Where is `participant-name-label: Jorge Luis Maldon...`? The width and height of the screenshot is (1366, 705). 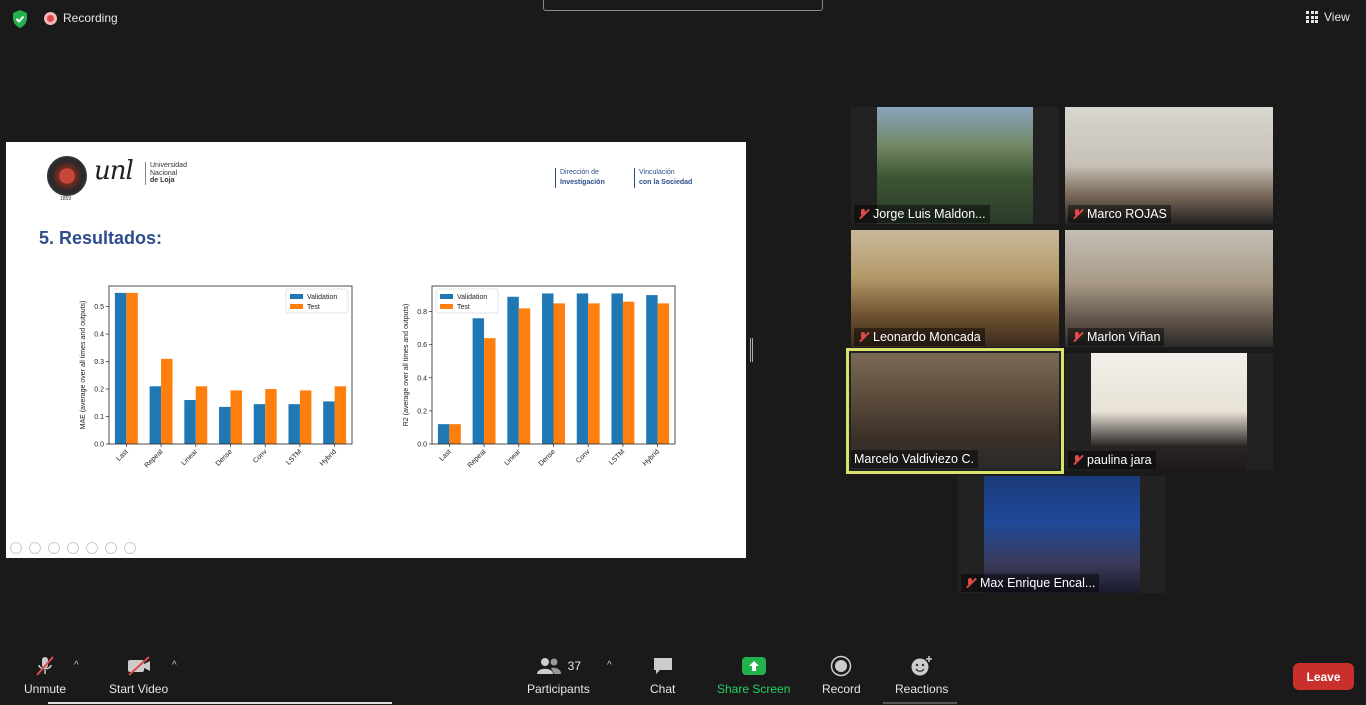 participant-name-label: Jorge Luis Maldon... is located at coordinates (922, 214).